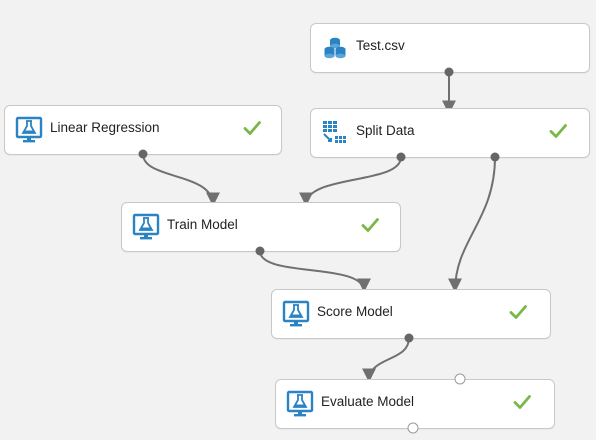 This screenshot has width=596, height=440. Describe the element at coordinates (368, 401) in the screenshot. I see `module-label: Evaluate Model` at that location.